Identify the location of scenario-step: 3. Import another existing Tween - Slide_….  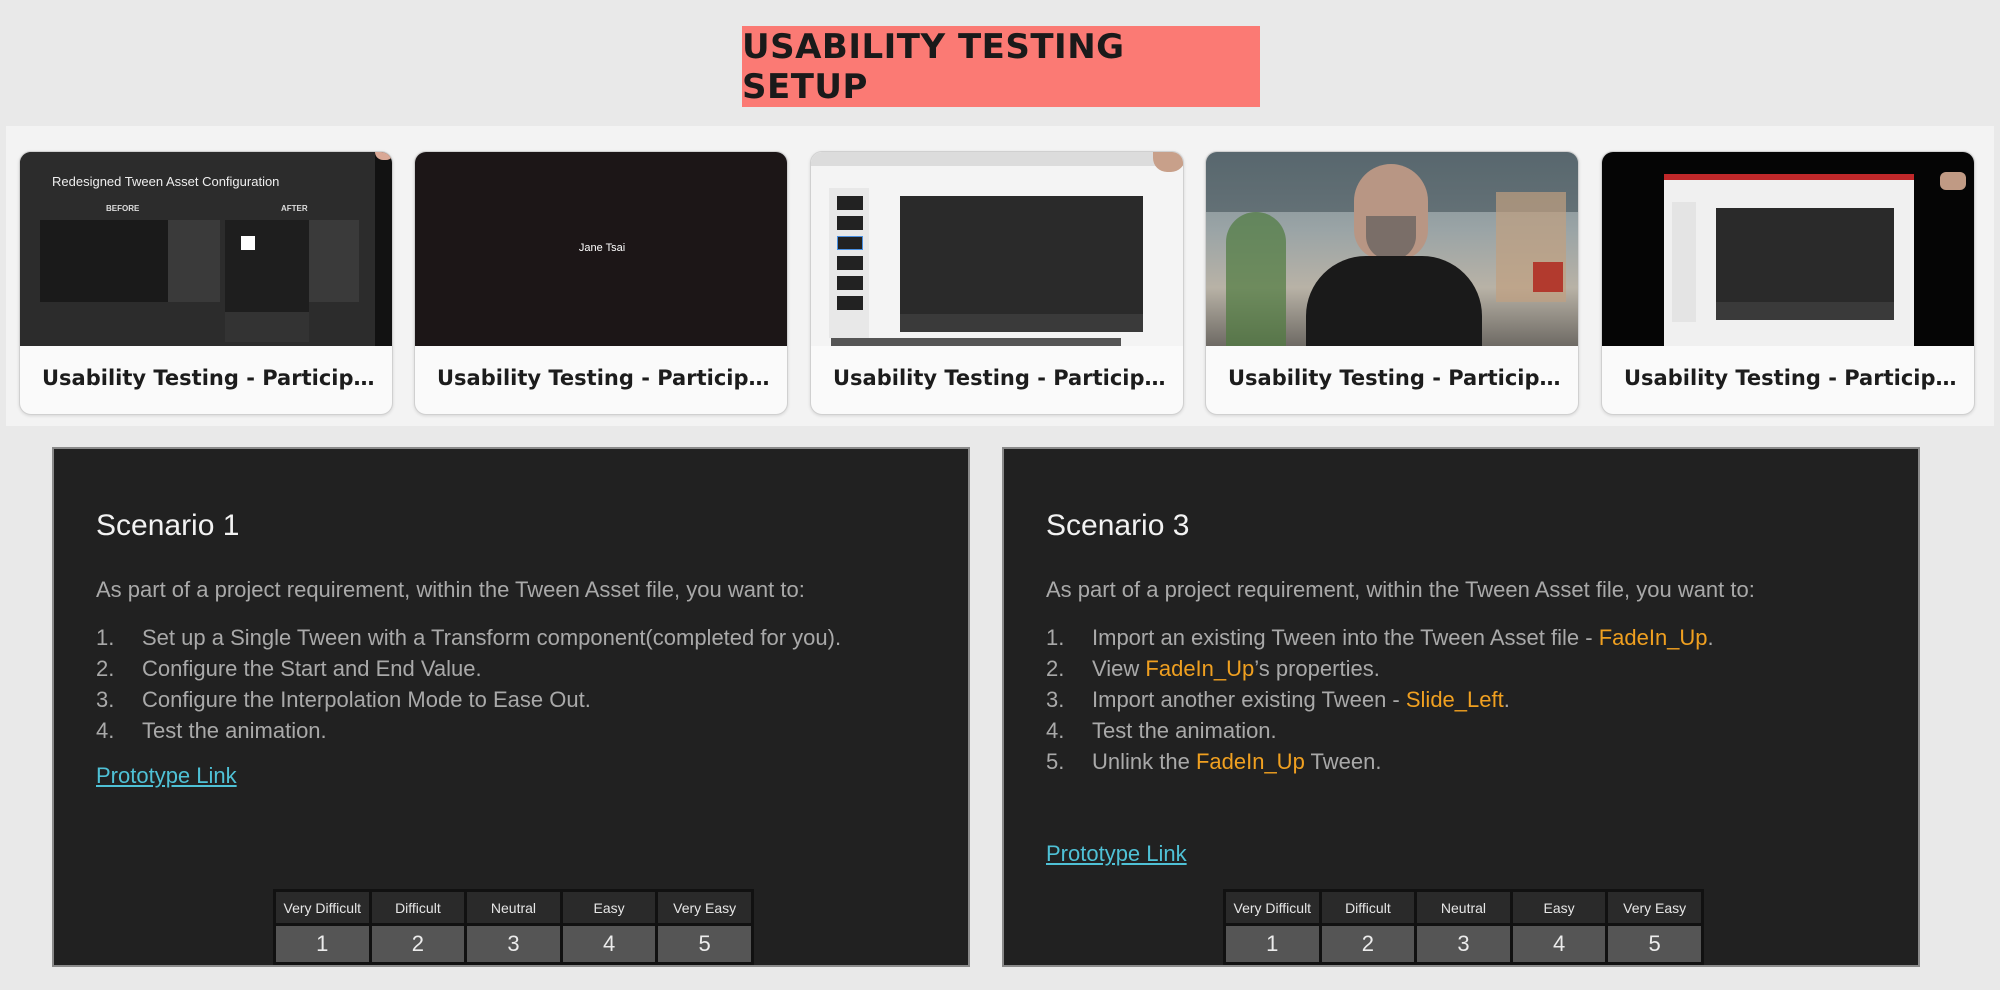
(1278, 699).